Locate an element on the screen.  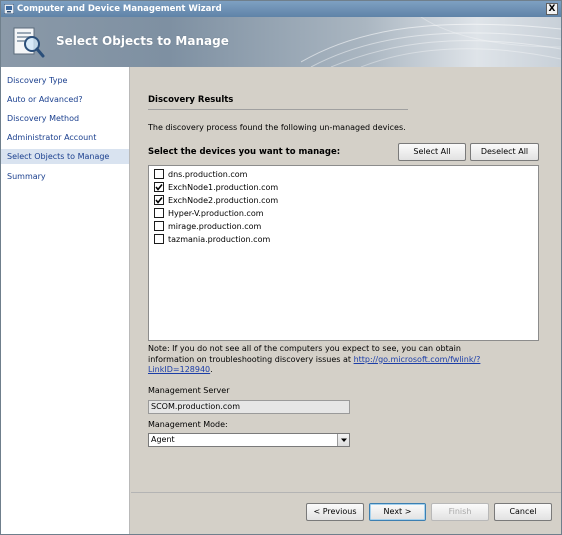
next-button: Next > is located at coordinates (397, 512).